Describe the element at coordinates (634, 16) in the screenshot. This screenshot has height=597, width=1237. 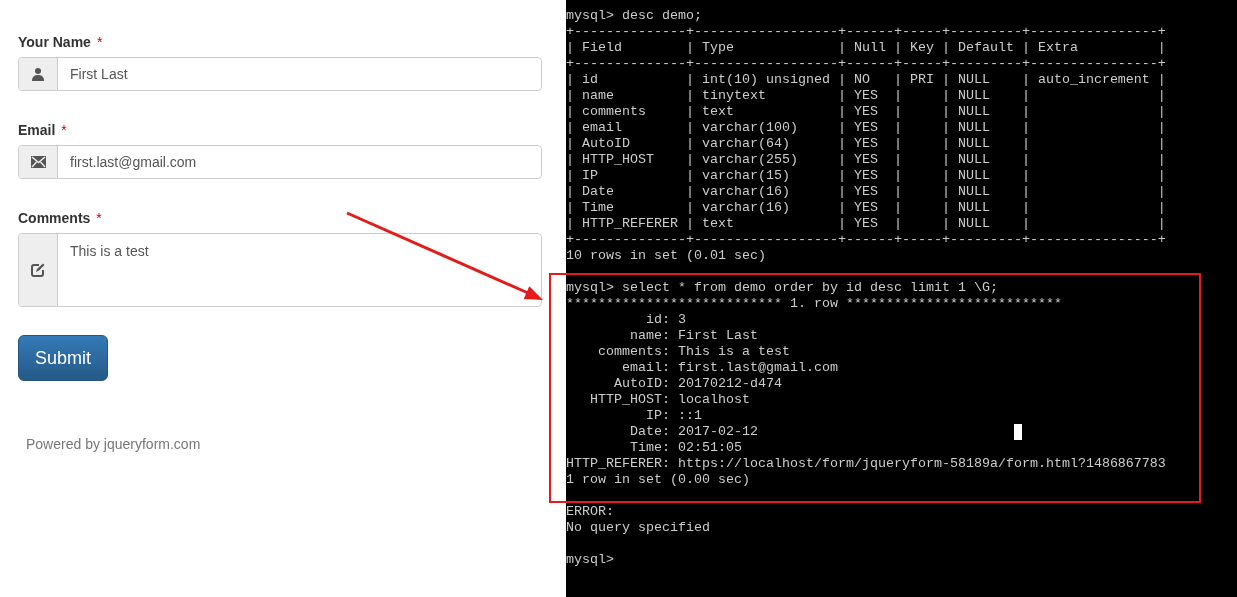
I see `terminal-line: mysql> desc demo;` at that location.